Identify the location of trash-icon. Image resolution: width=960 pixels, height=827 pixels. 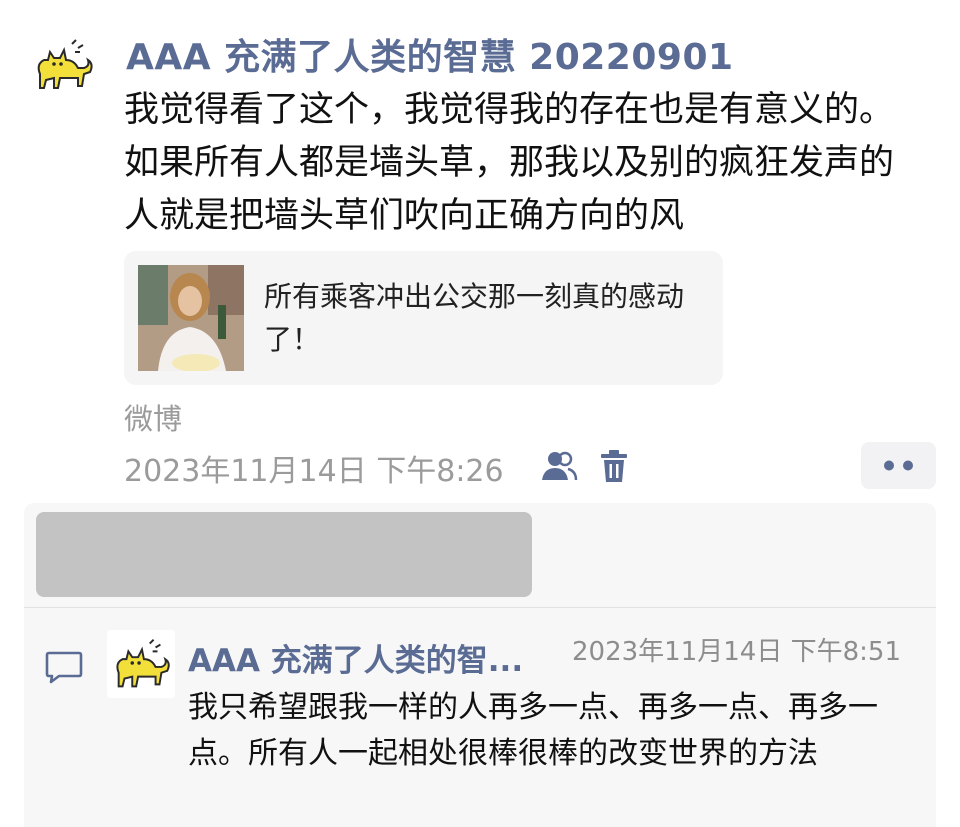
(614, 466).